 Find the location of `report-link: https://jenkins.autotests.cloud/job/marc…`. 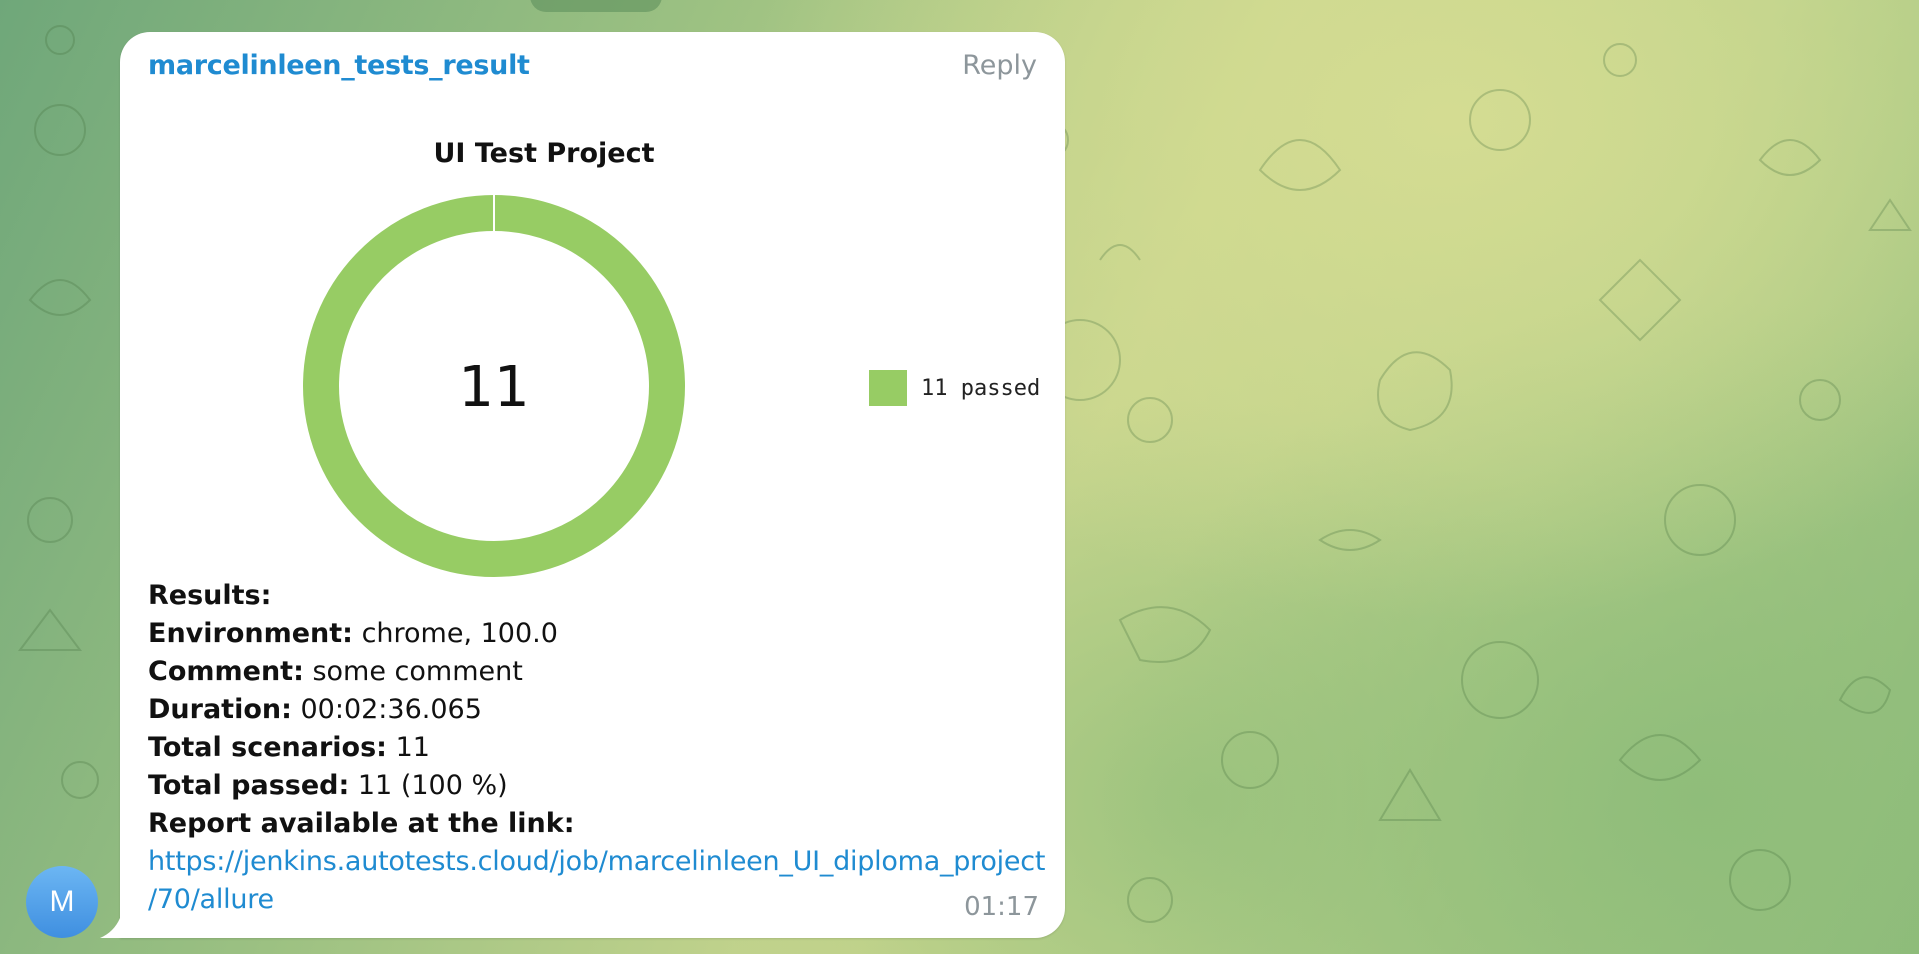

report-link: https://jenkins.autotests.cloud/job/marc… is located at coordinates (598, 881).